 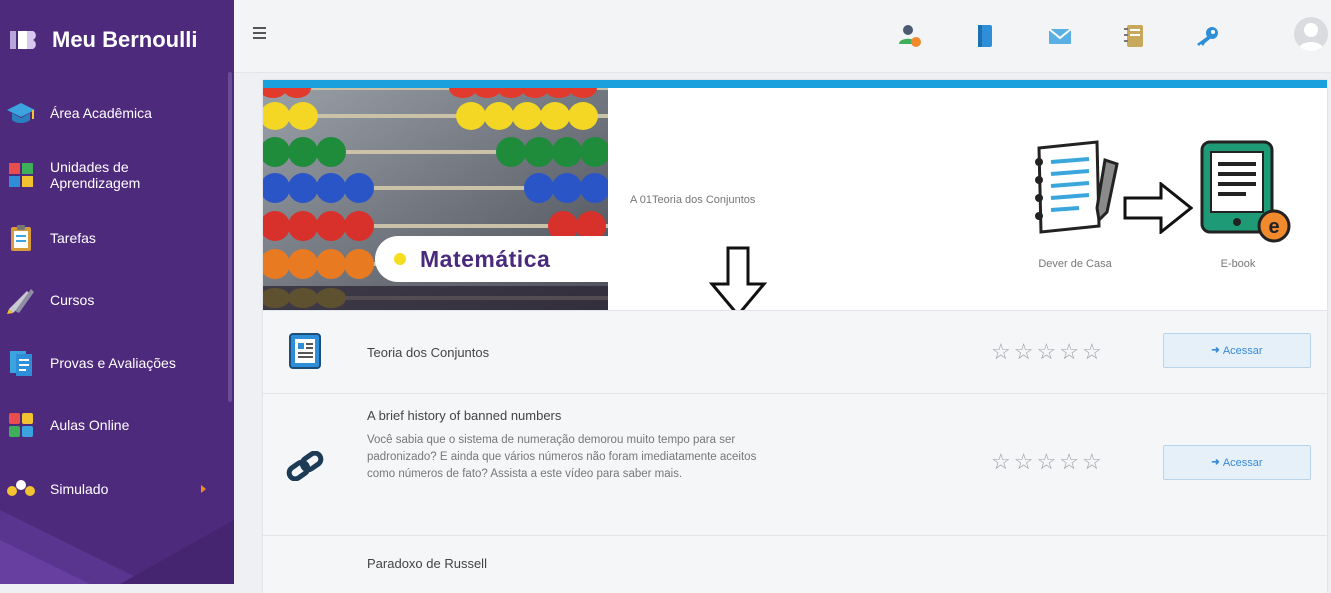 I want to click on puzzle-icon, so click(x=21, y=175).